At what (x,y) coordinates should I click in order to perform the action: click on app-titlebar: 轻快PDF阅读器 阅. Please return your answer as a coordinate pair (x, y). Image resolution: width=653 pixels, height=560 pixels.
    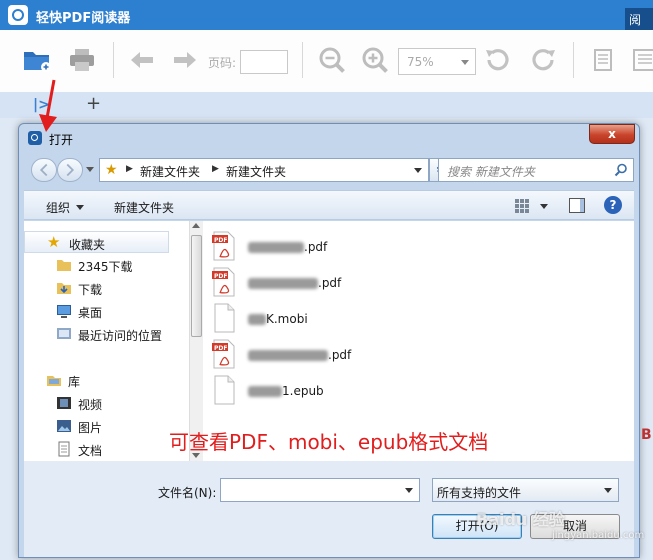
    Looking at the image, I should click on (326, 15).